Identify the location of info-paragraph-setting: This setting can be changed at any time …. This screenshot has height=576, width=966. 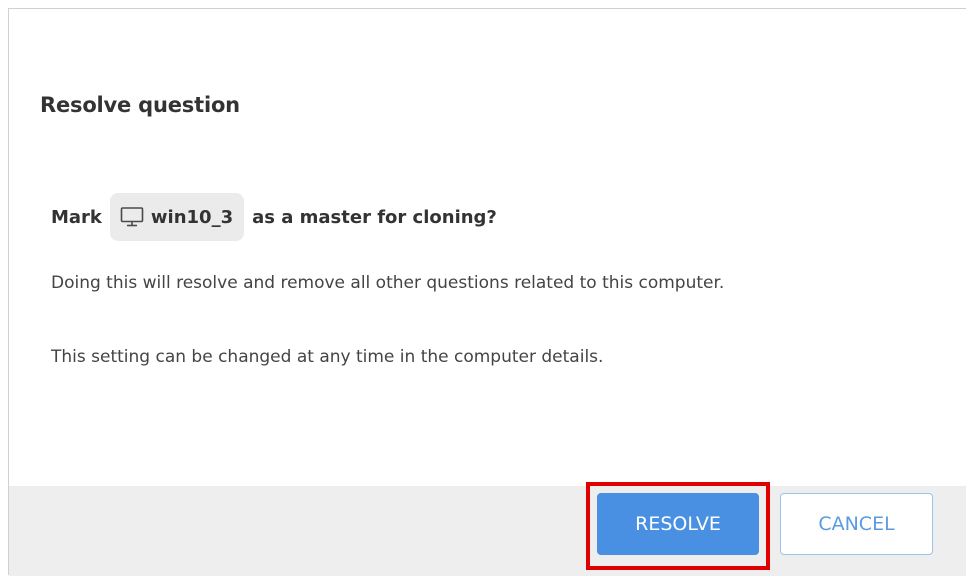
(327, 357).